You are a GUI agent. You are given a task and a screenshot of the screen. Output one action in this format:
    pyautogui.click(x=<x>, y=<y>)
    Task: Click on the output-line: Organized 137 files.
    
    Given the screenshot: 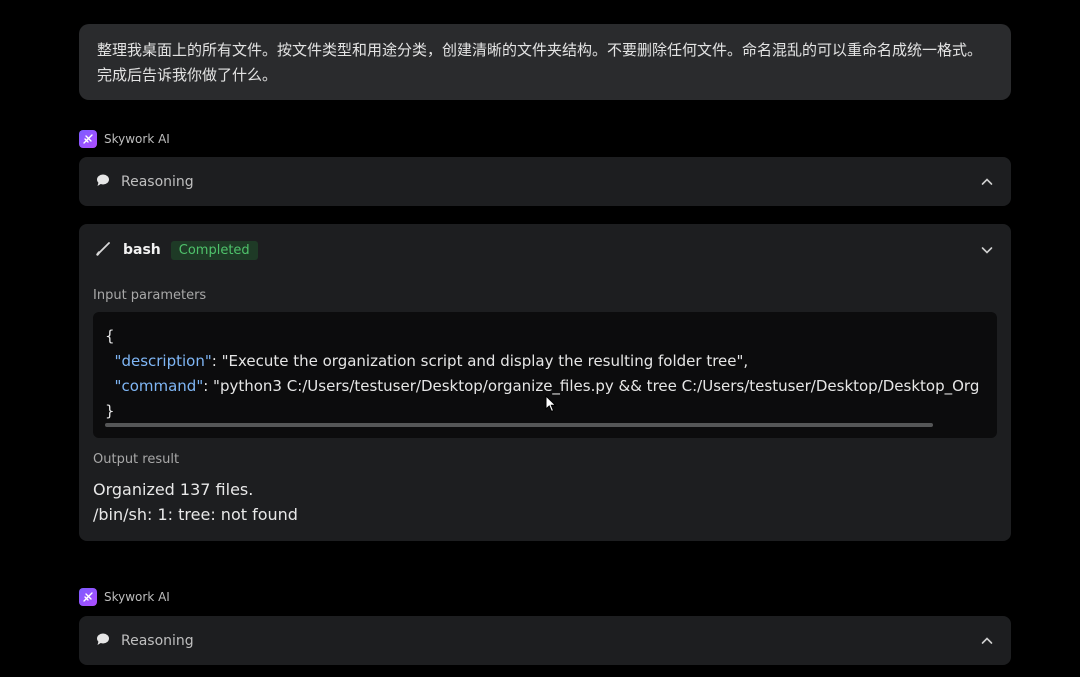 What is the action you would take?
    pyautogui.click(x=173, y=489)
    